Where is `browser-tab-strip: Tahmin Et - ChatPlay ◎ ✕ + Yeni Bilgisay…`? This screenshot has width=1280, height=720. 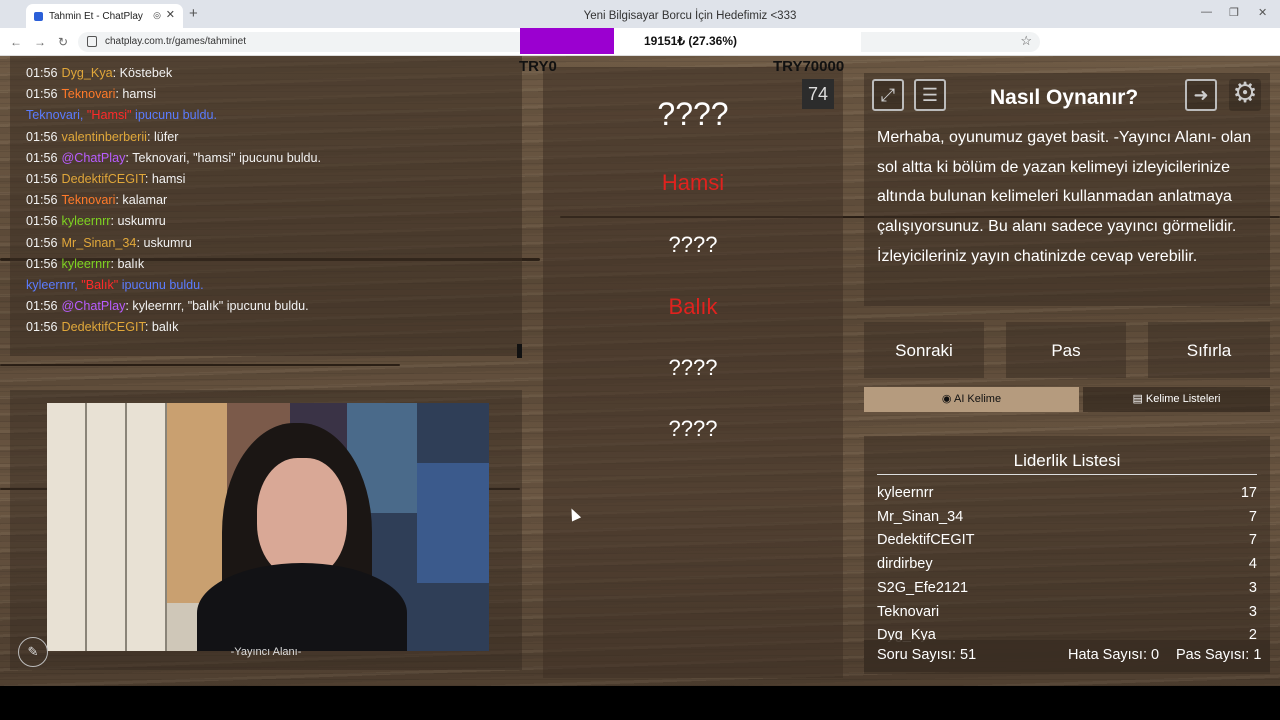
browser-tab-strip: Tahmin Et - ChatPlay ◎ ✕ + Yeni Bilgisay… is located at coordinates (640, 14).